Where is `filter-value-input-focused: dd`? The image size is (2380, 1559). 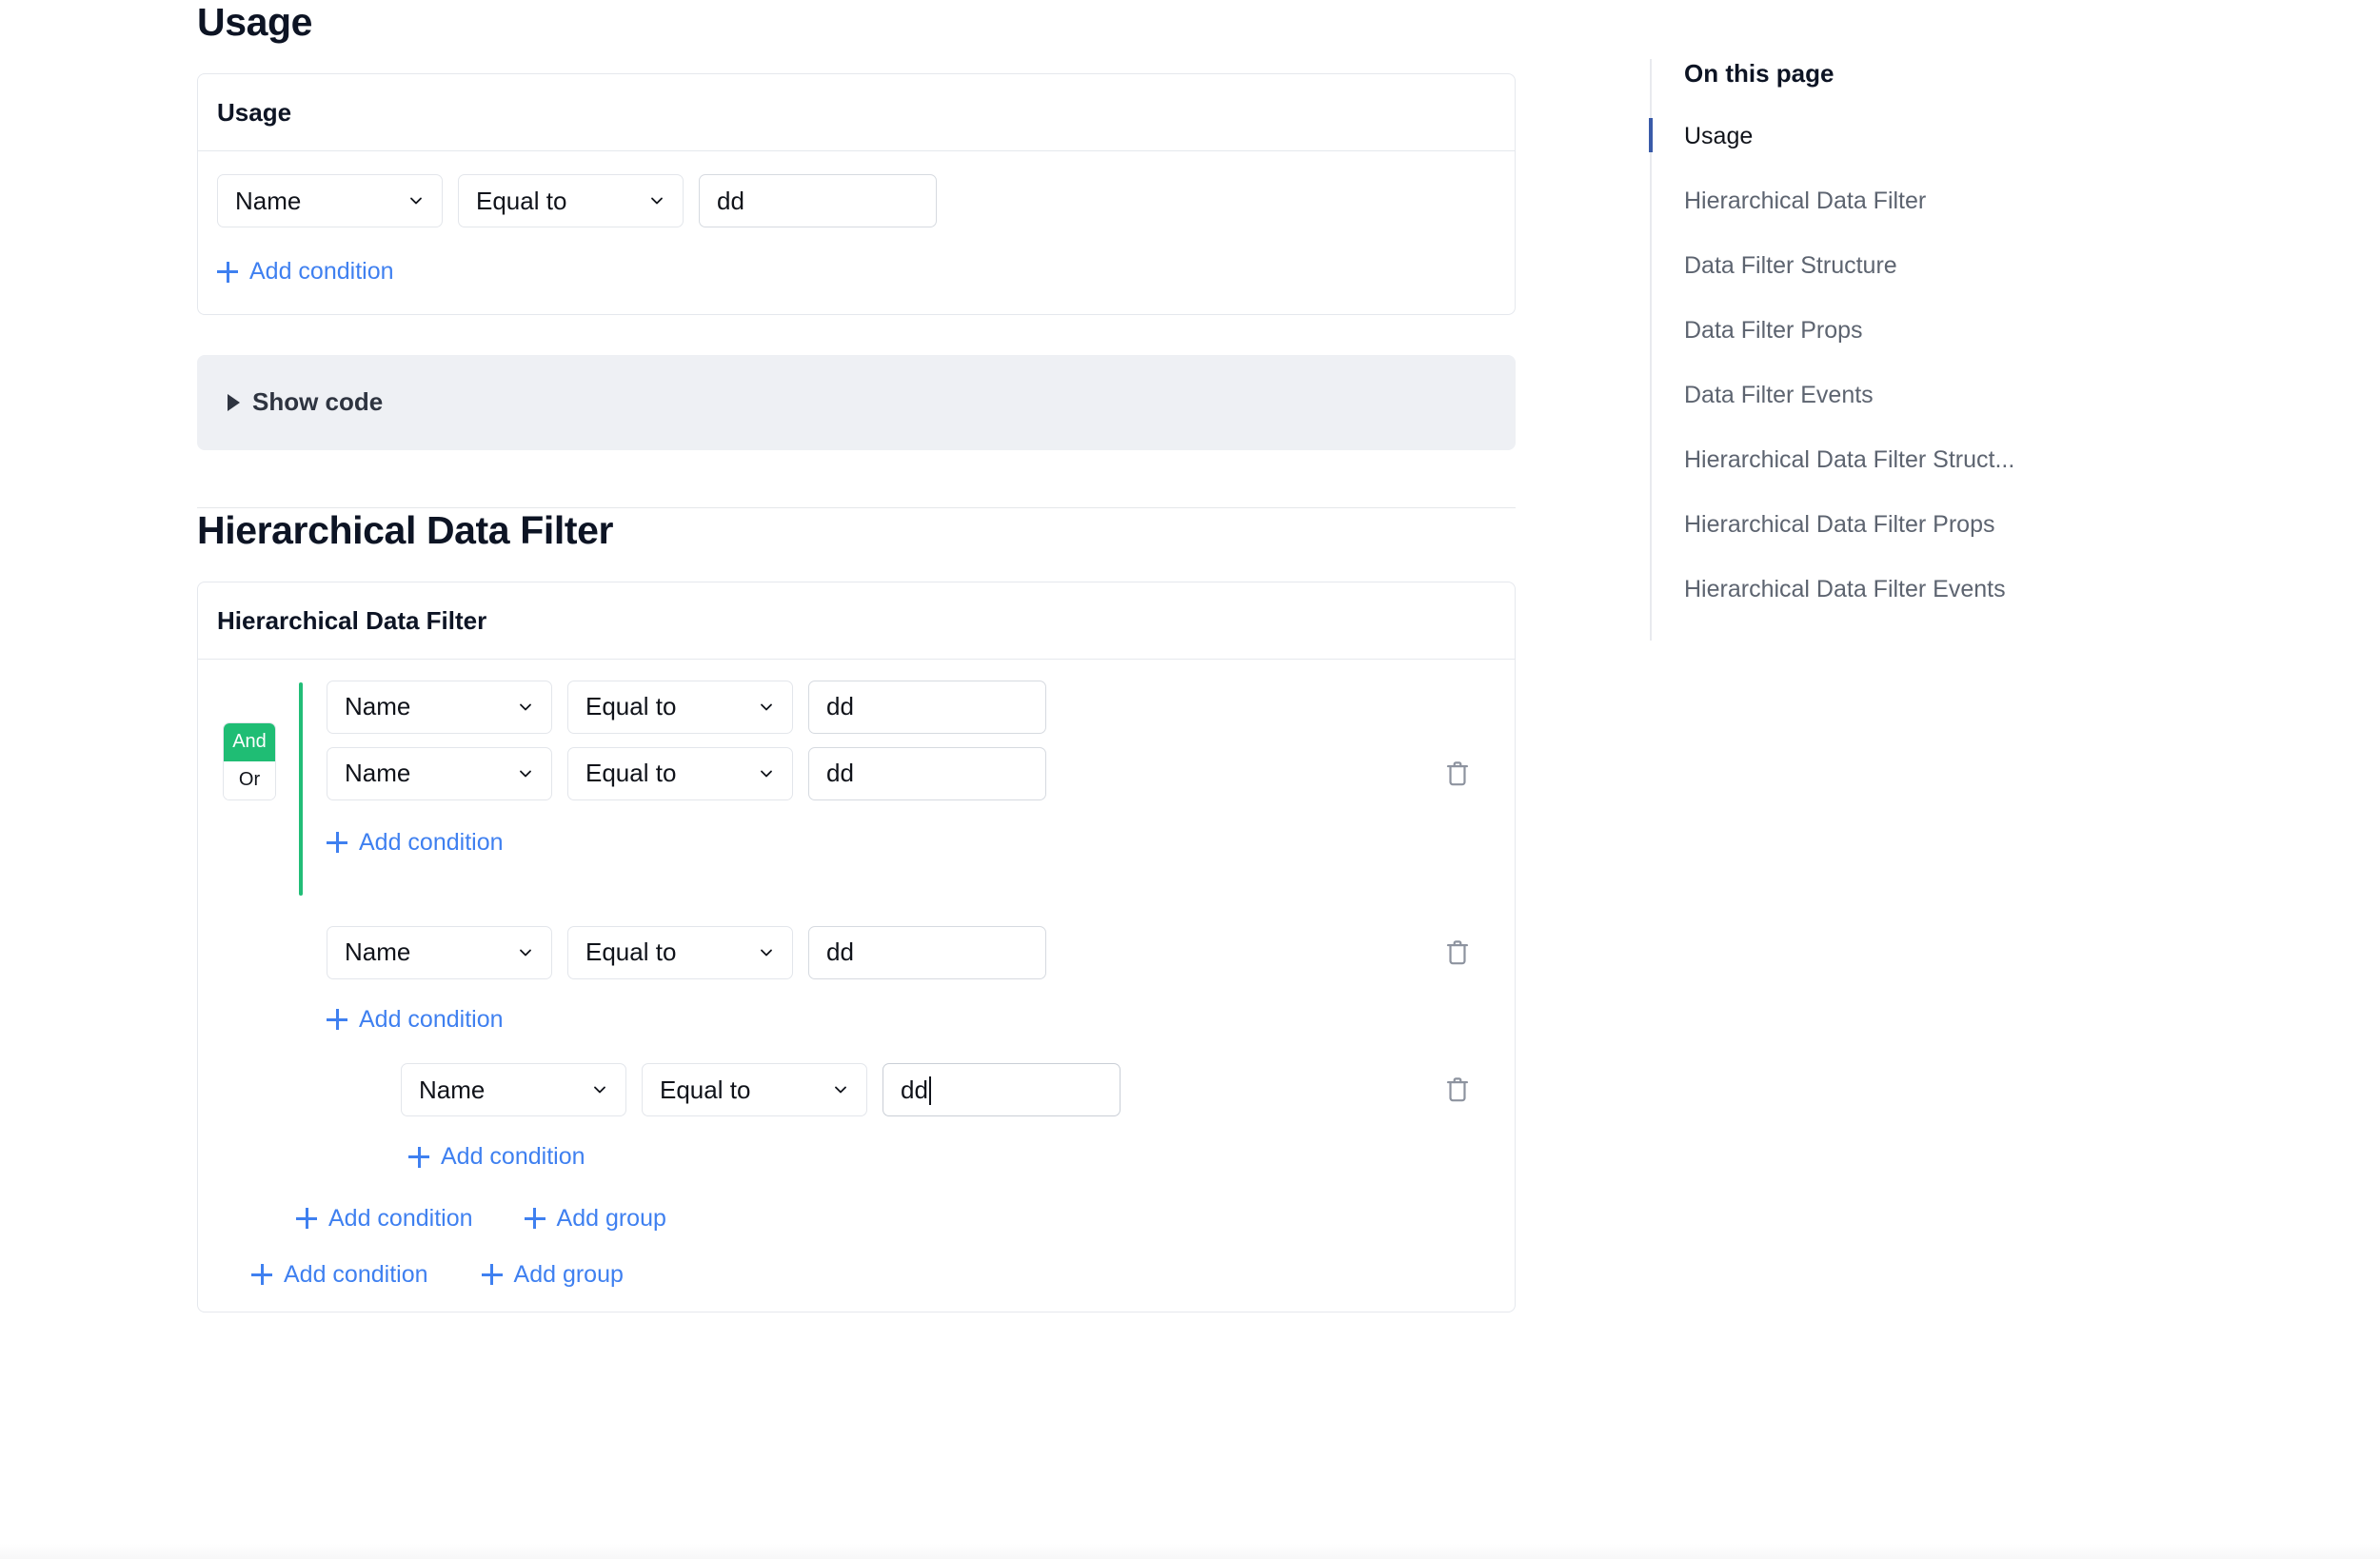
filter-value-input-focused: dd is located at coordinates (1002, 1089).